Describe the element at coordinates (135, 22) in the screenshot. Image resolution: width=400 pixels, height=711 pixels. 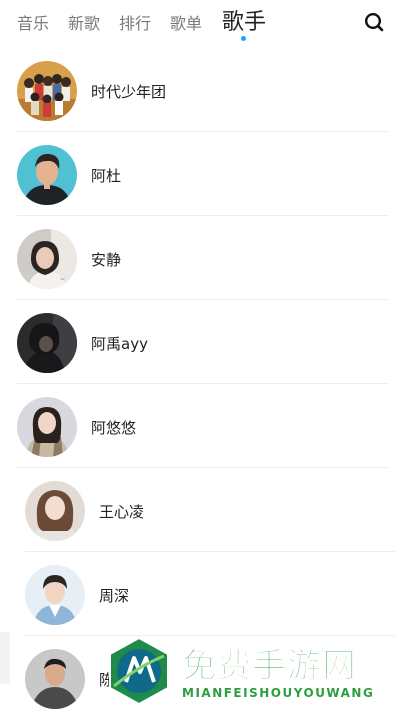
I see `tab-charts: 排行` at that location.